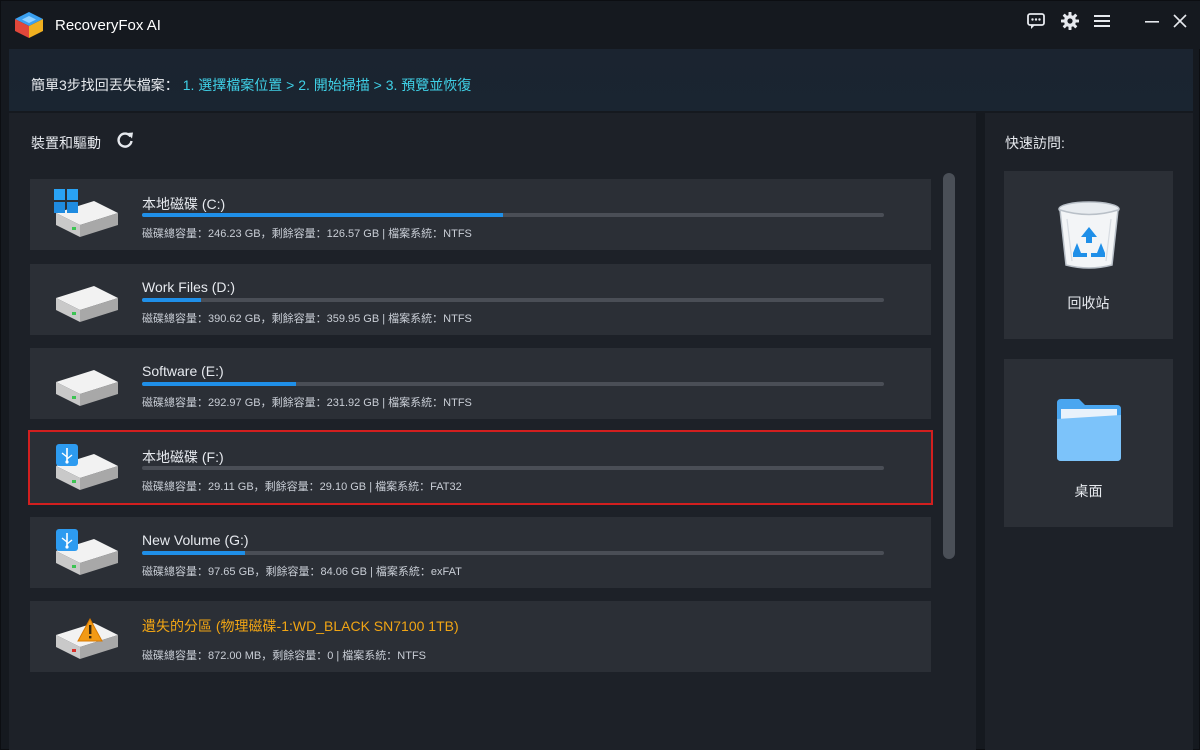  What do you see at coordinates (105, 85) in the screenshot?
I see `steps-prefix: 簡單3步找回丟失檔案：` at bounding box center [105, 85].